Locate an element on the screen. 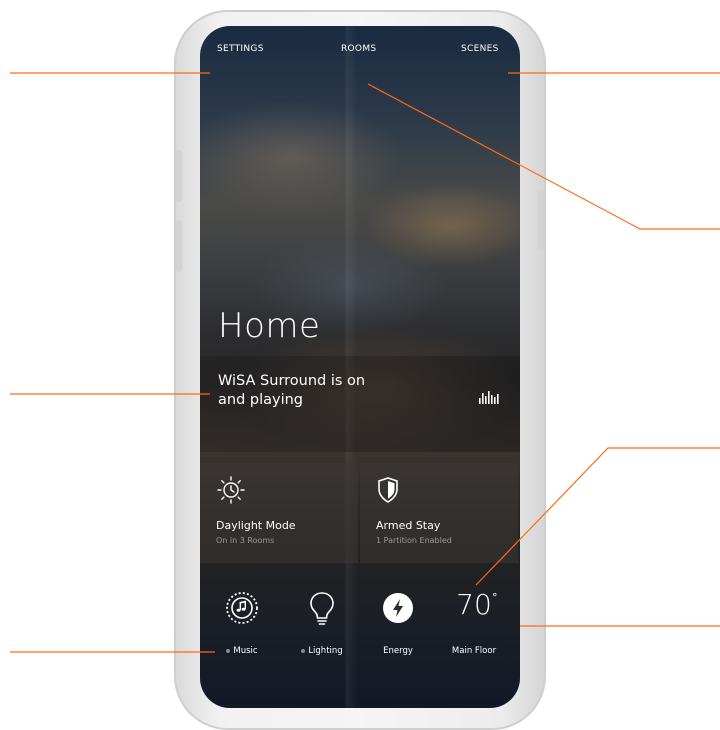 The height and width of the screenshot is (730, 720). lighting-status-dot is located at coordinates (303, 650).